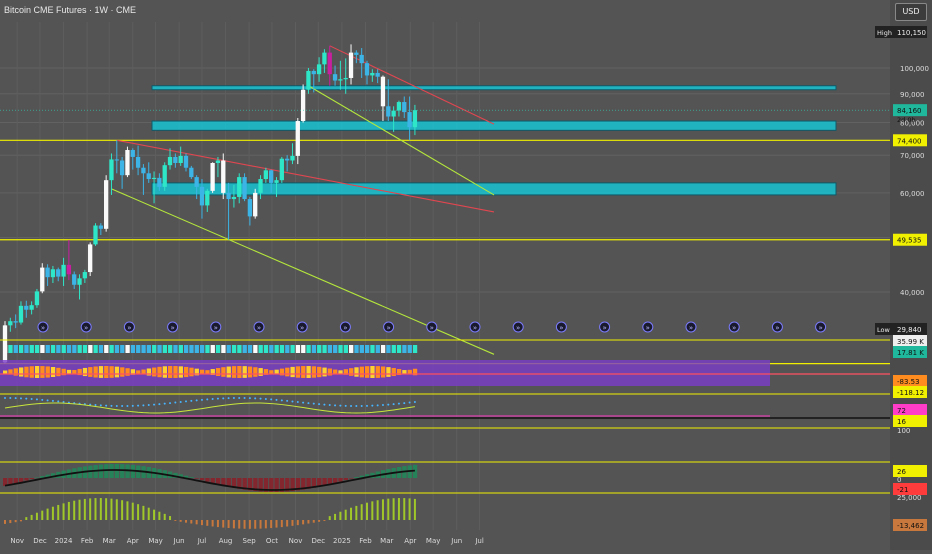  Describe the element at coordinates (910, 526) in the screenshot. I see `histogram-label: -13,462` at that location.